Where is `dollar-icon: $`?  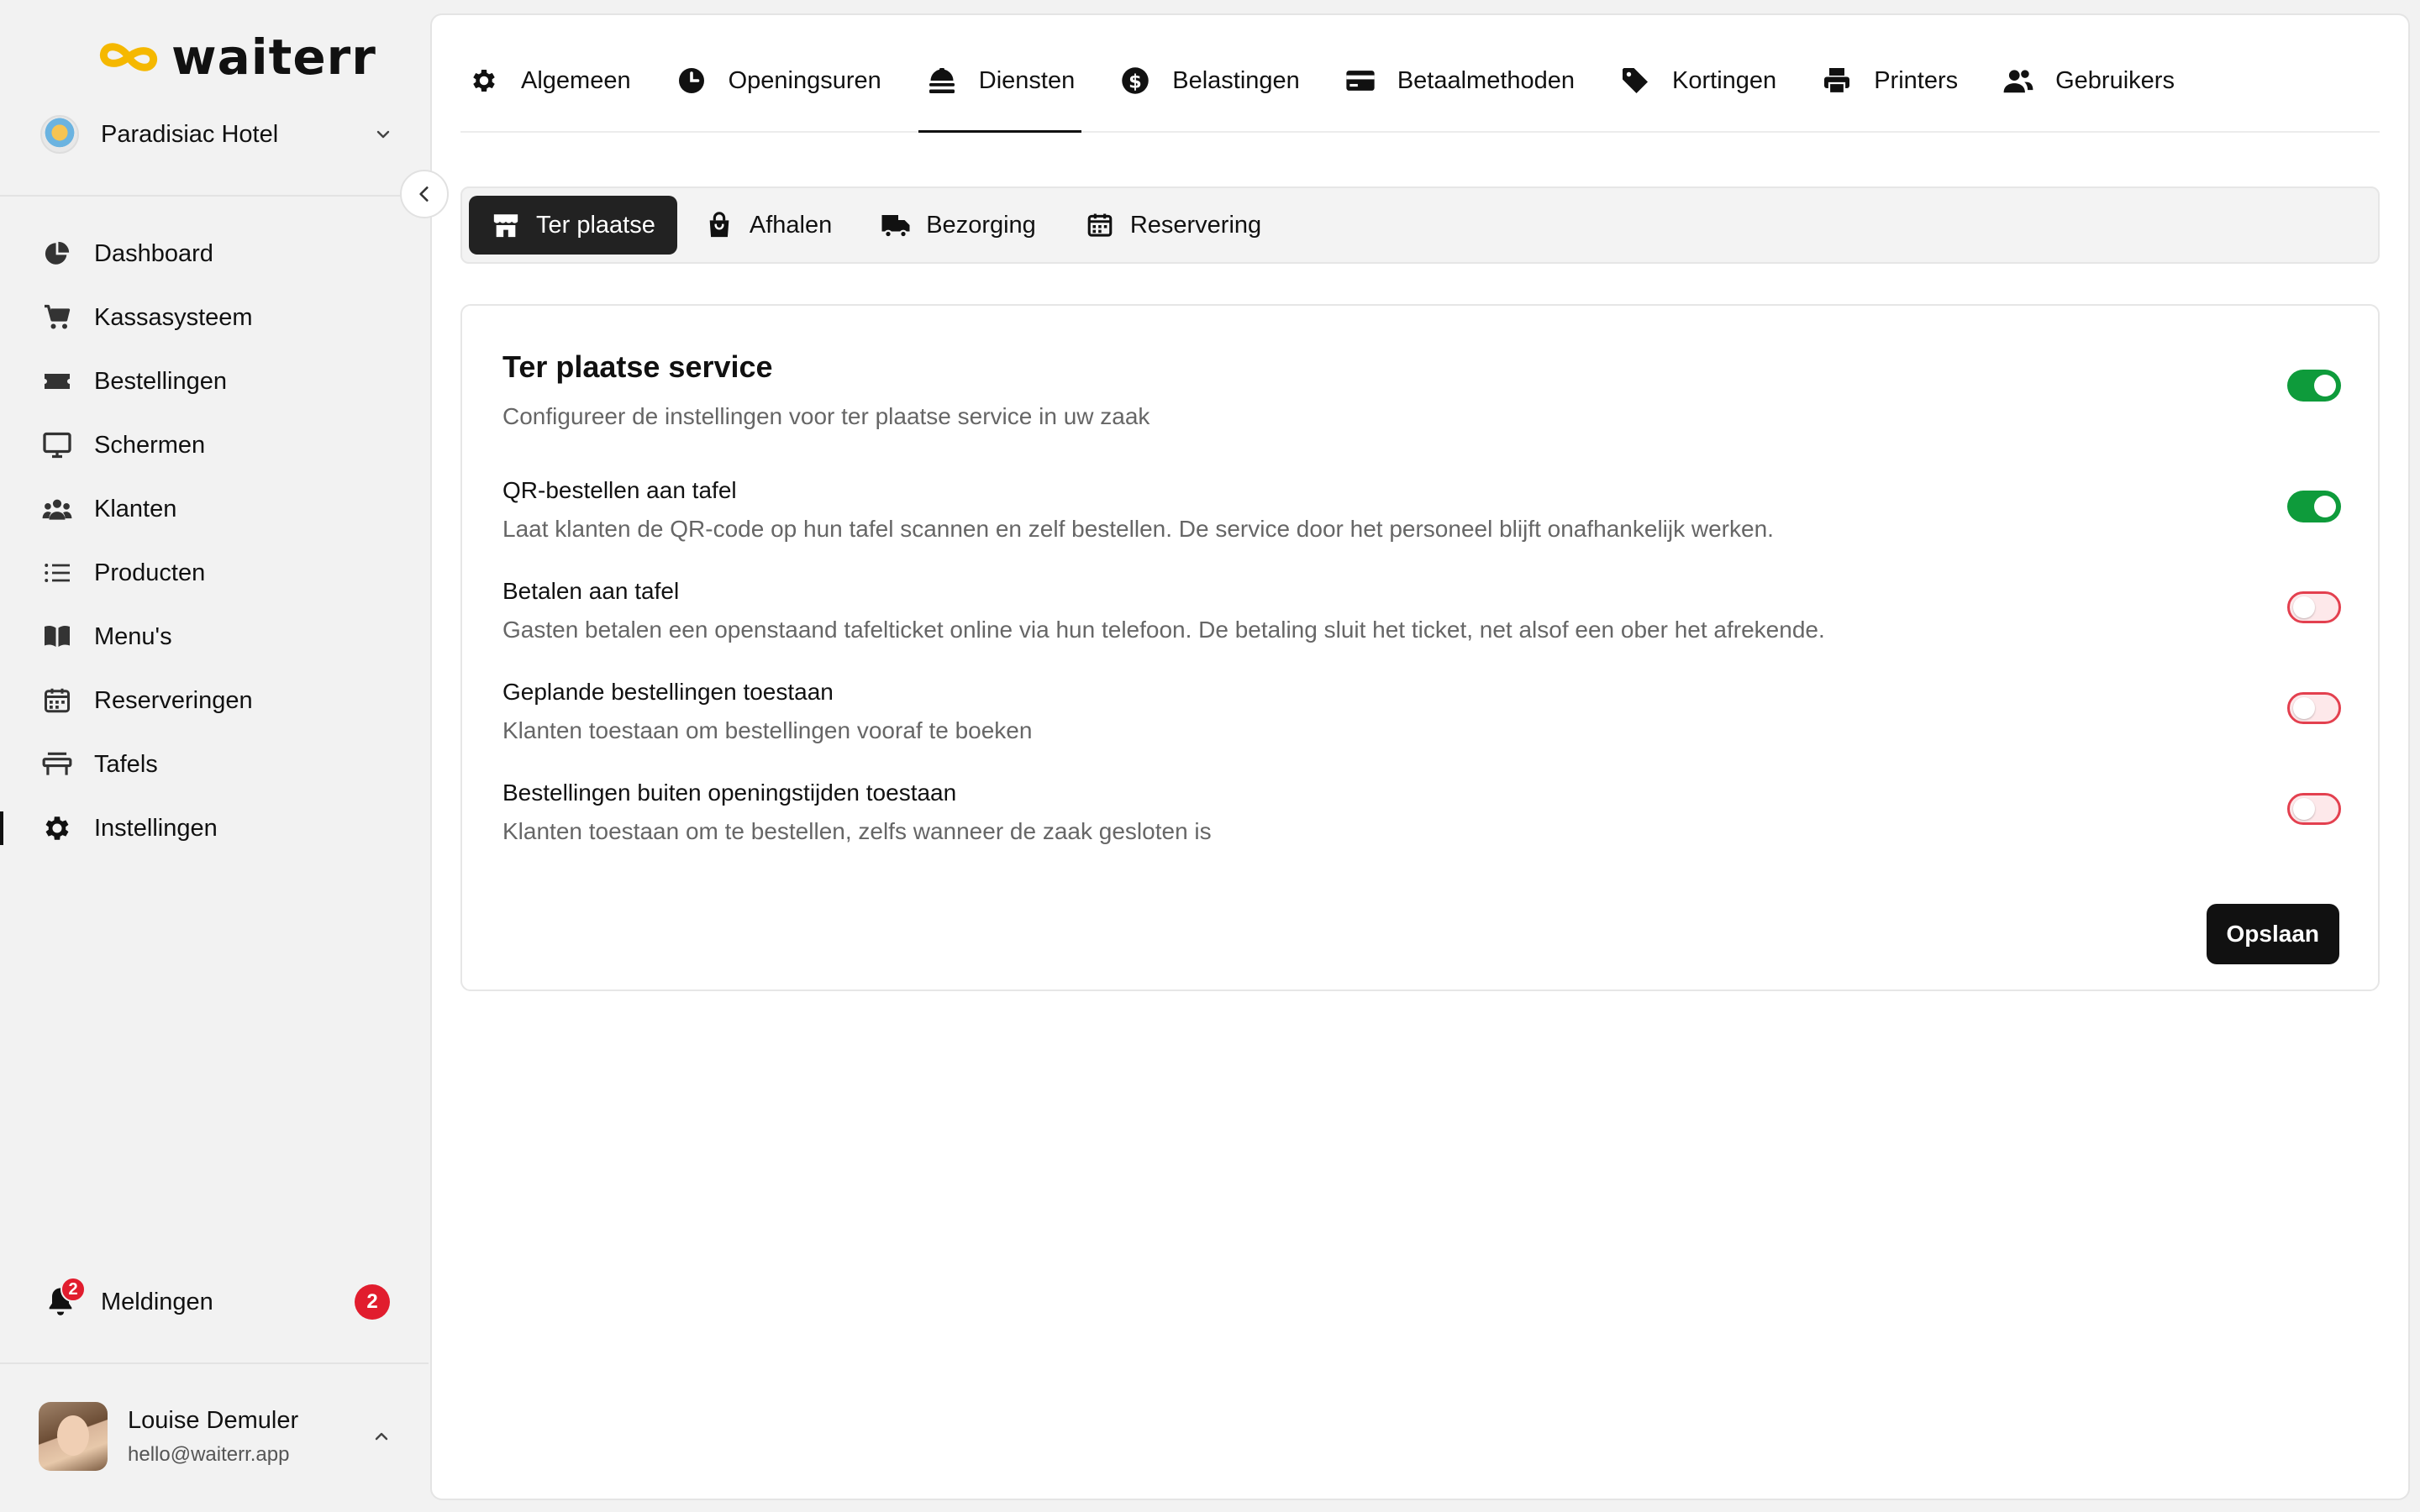 dollar-icon: $ is located at coordinates (1135, 80).